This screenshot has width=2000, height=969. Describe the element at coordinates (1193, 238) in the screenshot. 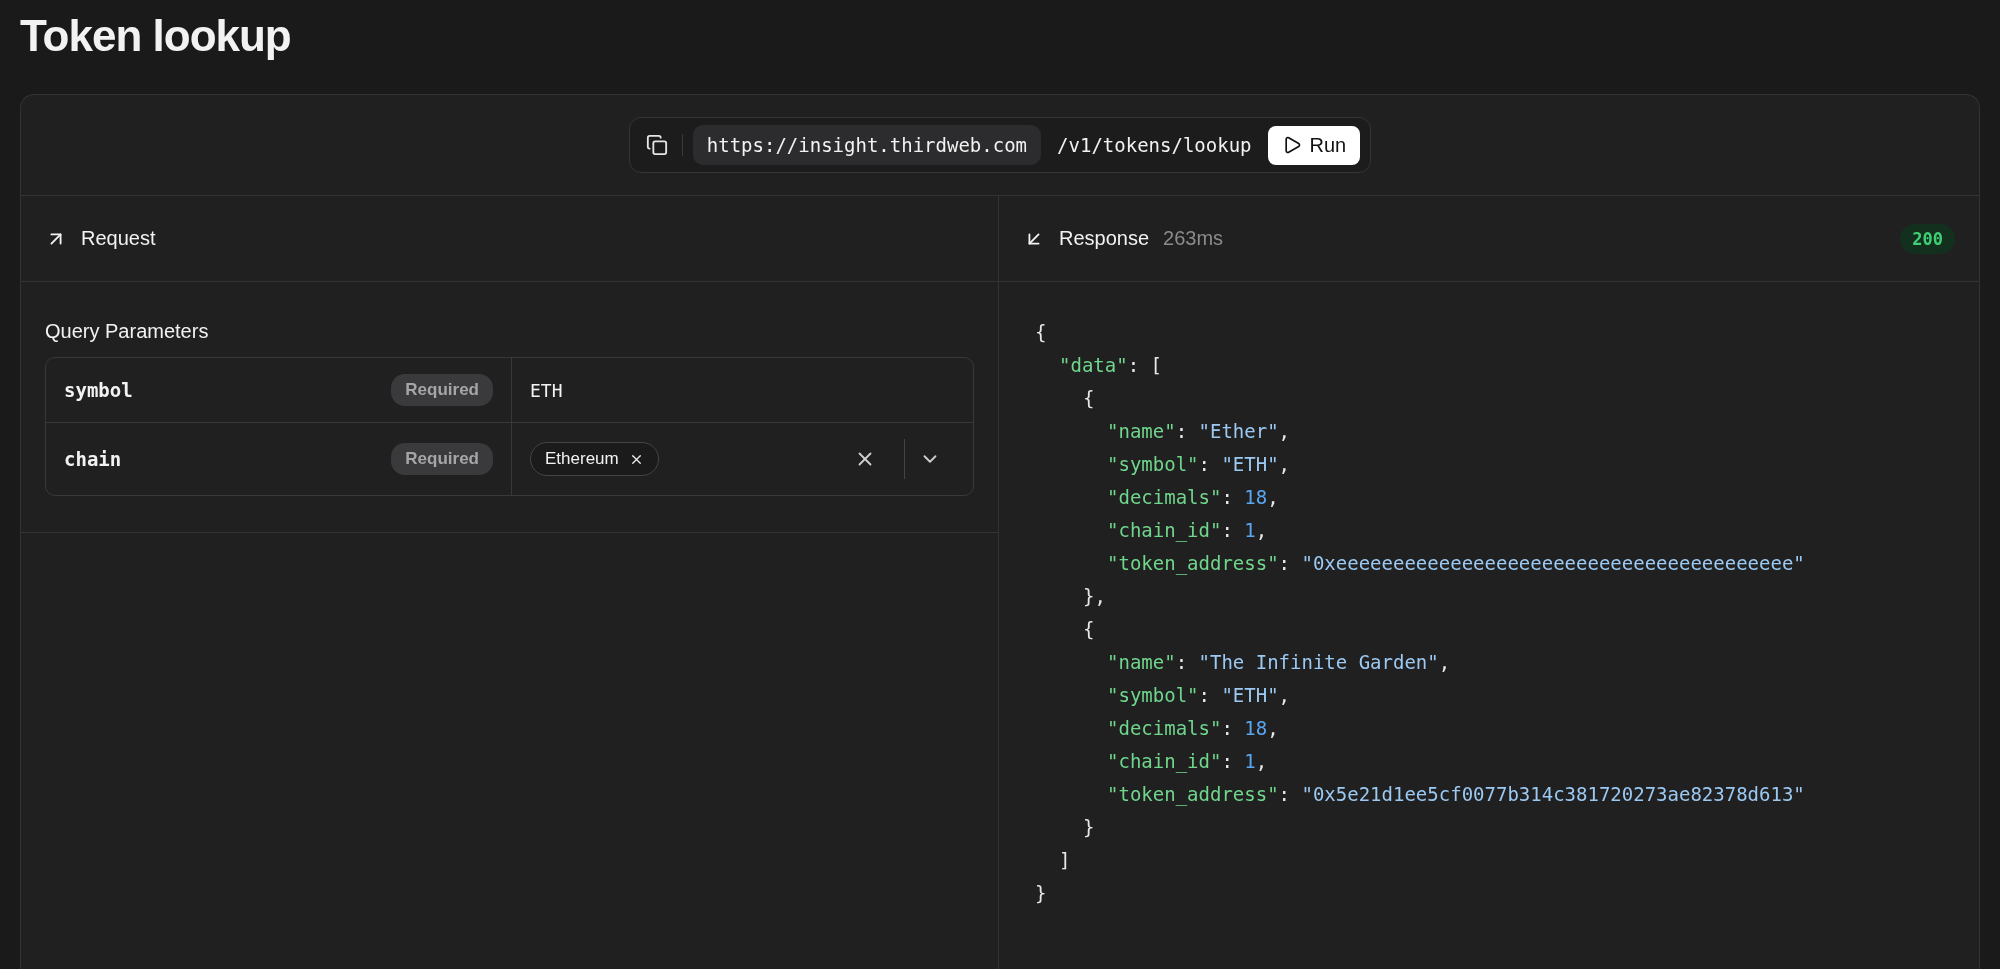

I see `response-time: 263ms` at that location.